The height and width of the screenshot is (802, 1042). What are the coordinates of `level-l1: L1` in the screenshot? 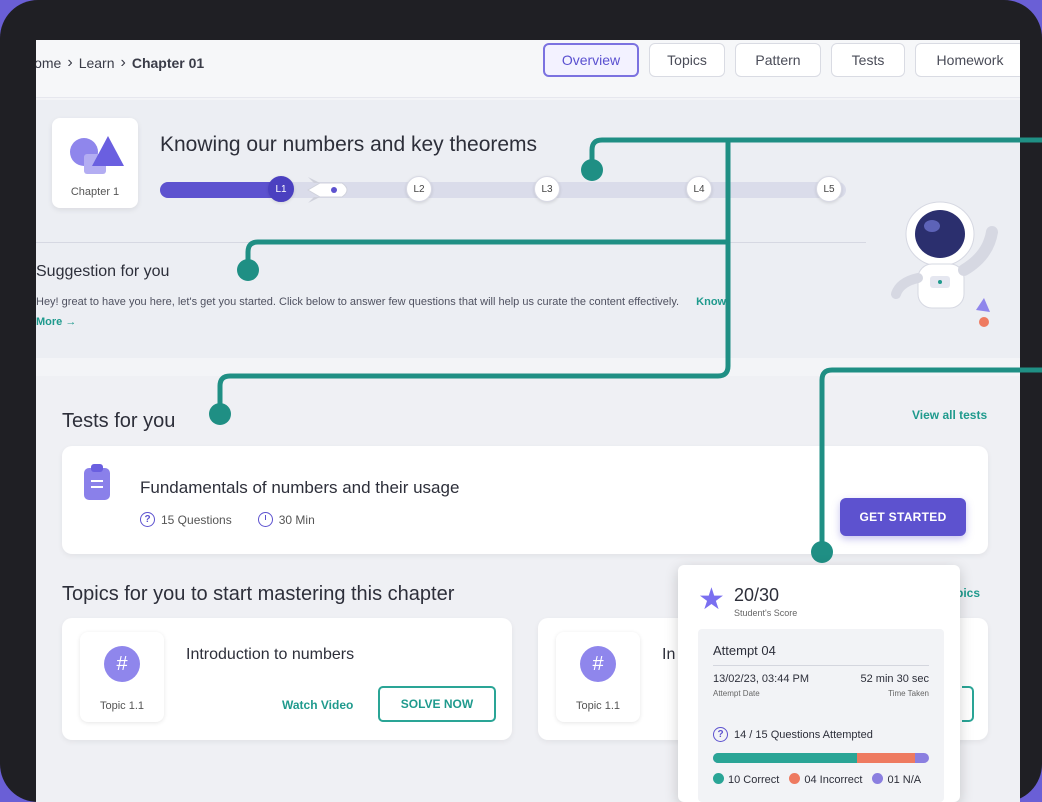 It's located at (281, 189).